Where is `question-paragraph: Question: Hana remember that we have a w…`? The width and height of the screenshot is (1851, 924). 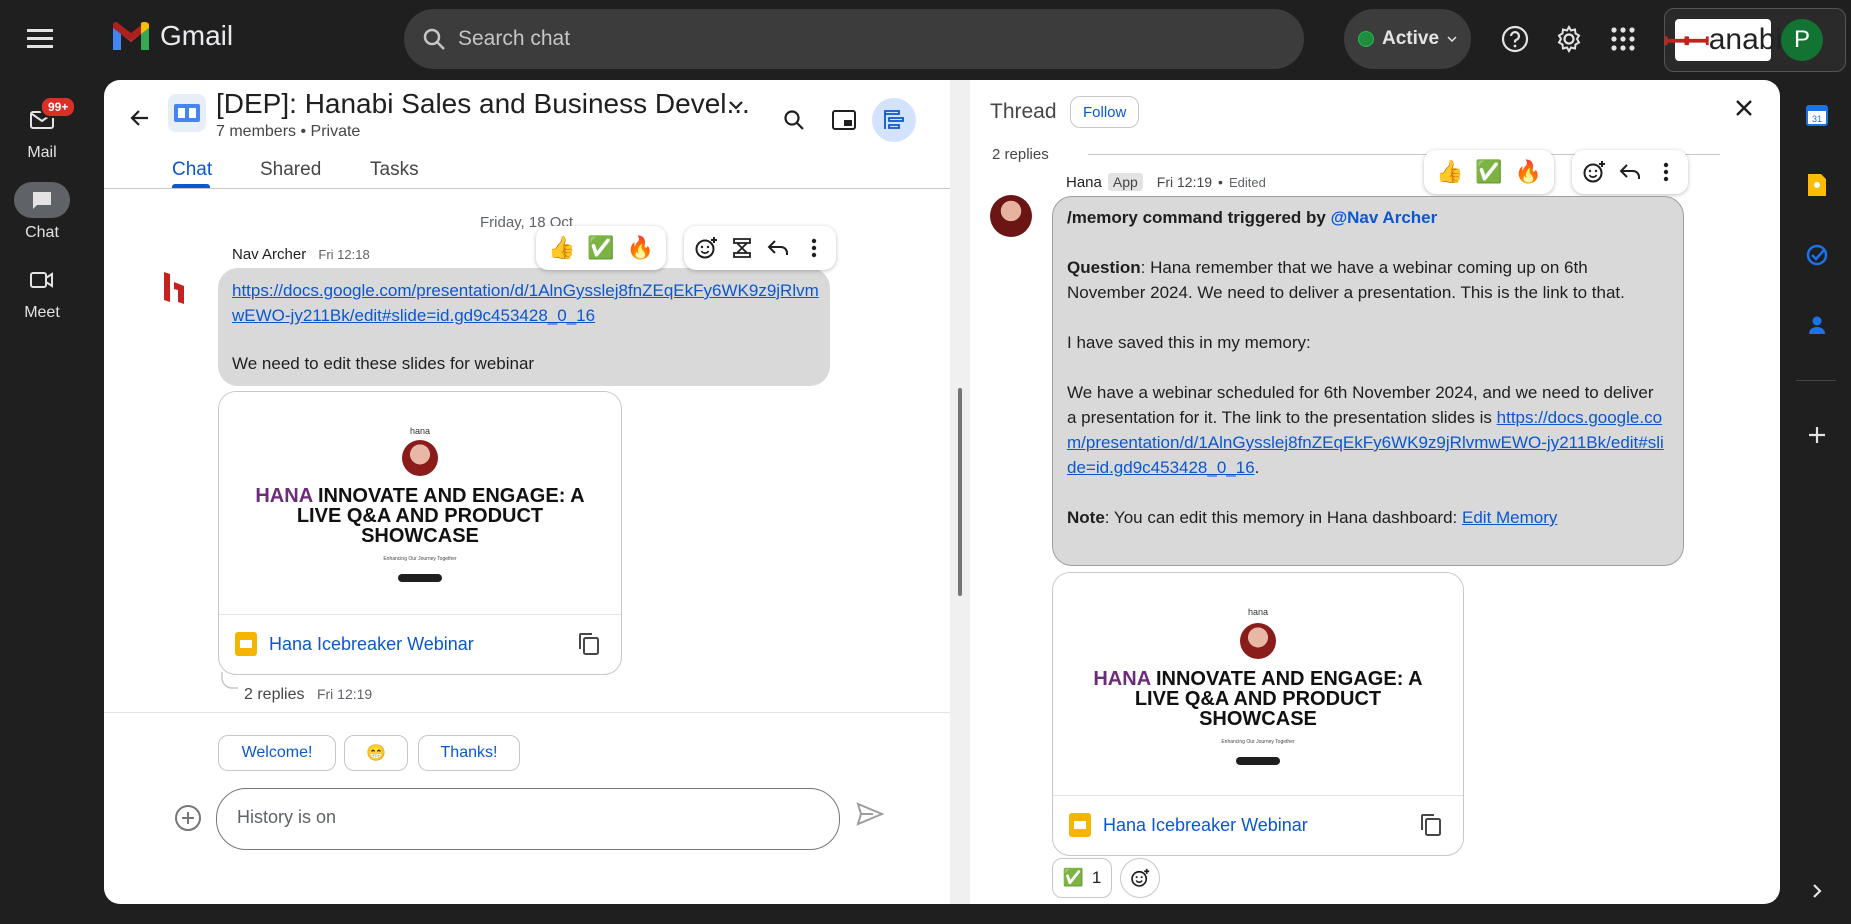 question-paragraph: Question: Hana remember that we have a w… is located at coordinates (1367, 280).